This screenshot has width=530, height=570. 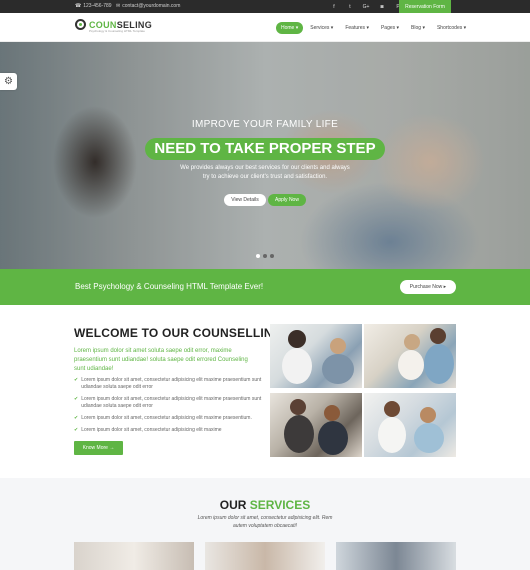 What do you see at coordinates (121, 24) in the screenshot?
I see `logo-text: COUNSELING` at bounding box center [121, 24].